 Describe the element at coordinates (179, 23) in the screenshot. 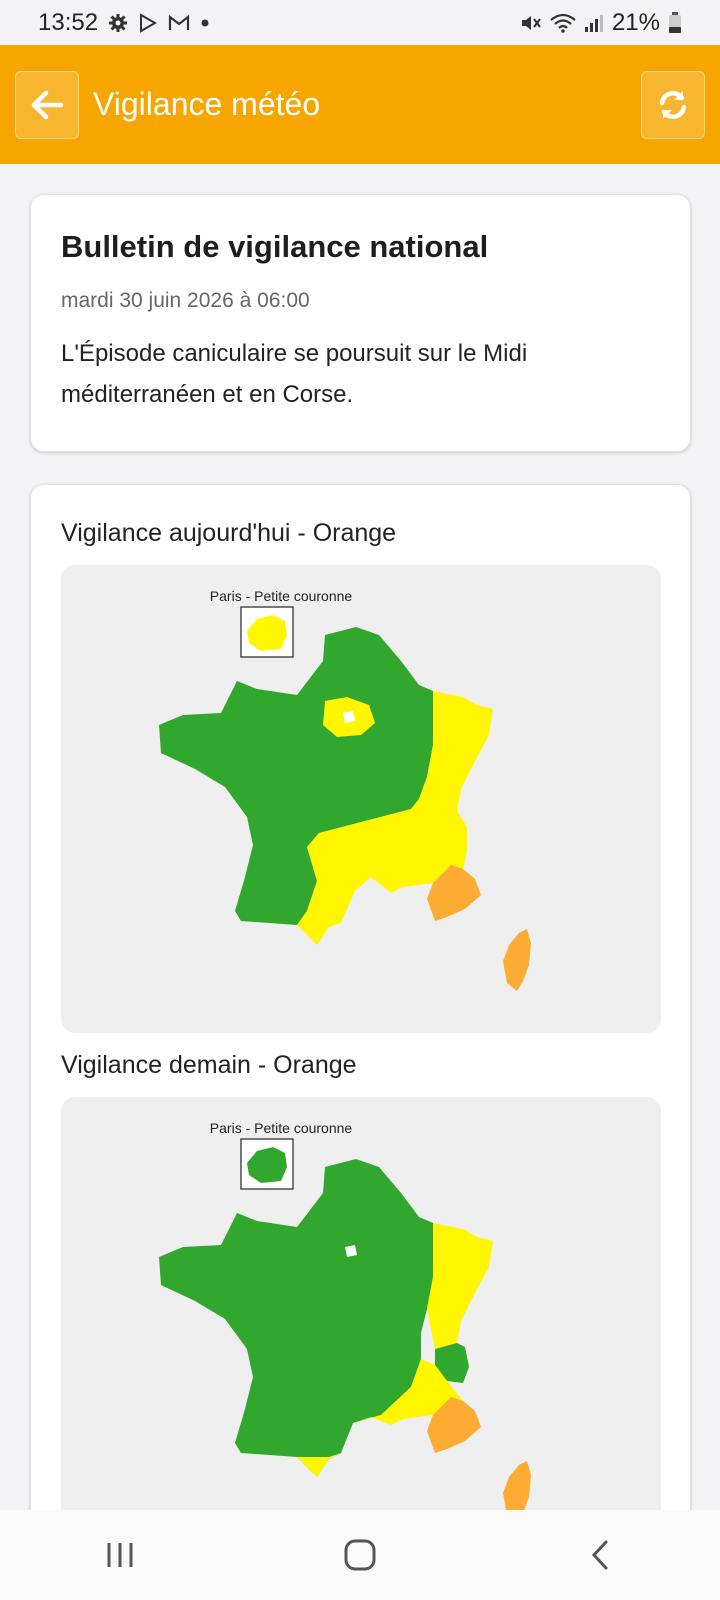

I see `gmail-icon` at that location.